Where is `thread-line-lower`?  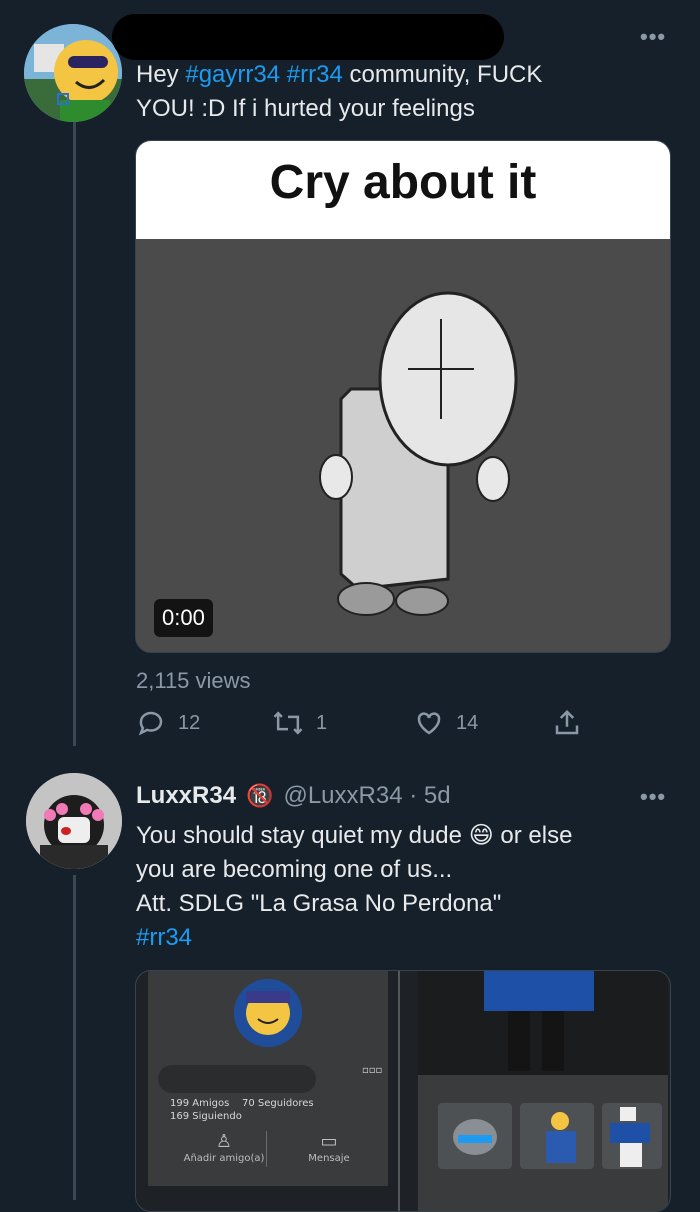 thread-line-lower is located at coordinates (74, 1037).